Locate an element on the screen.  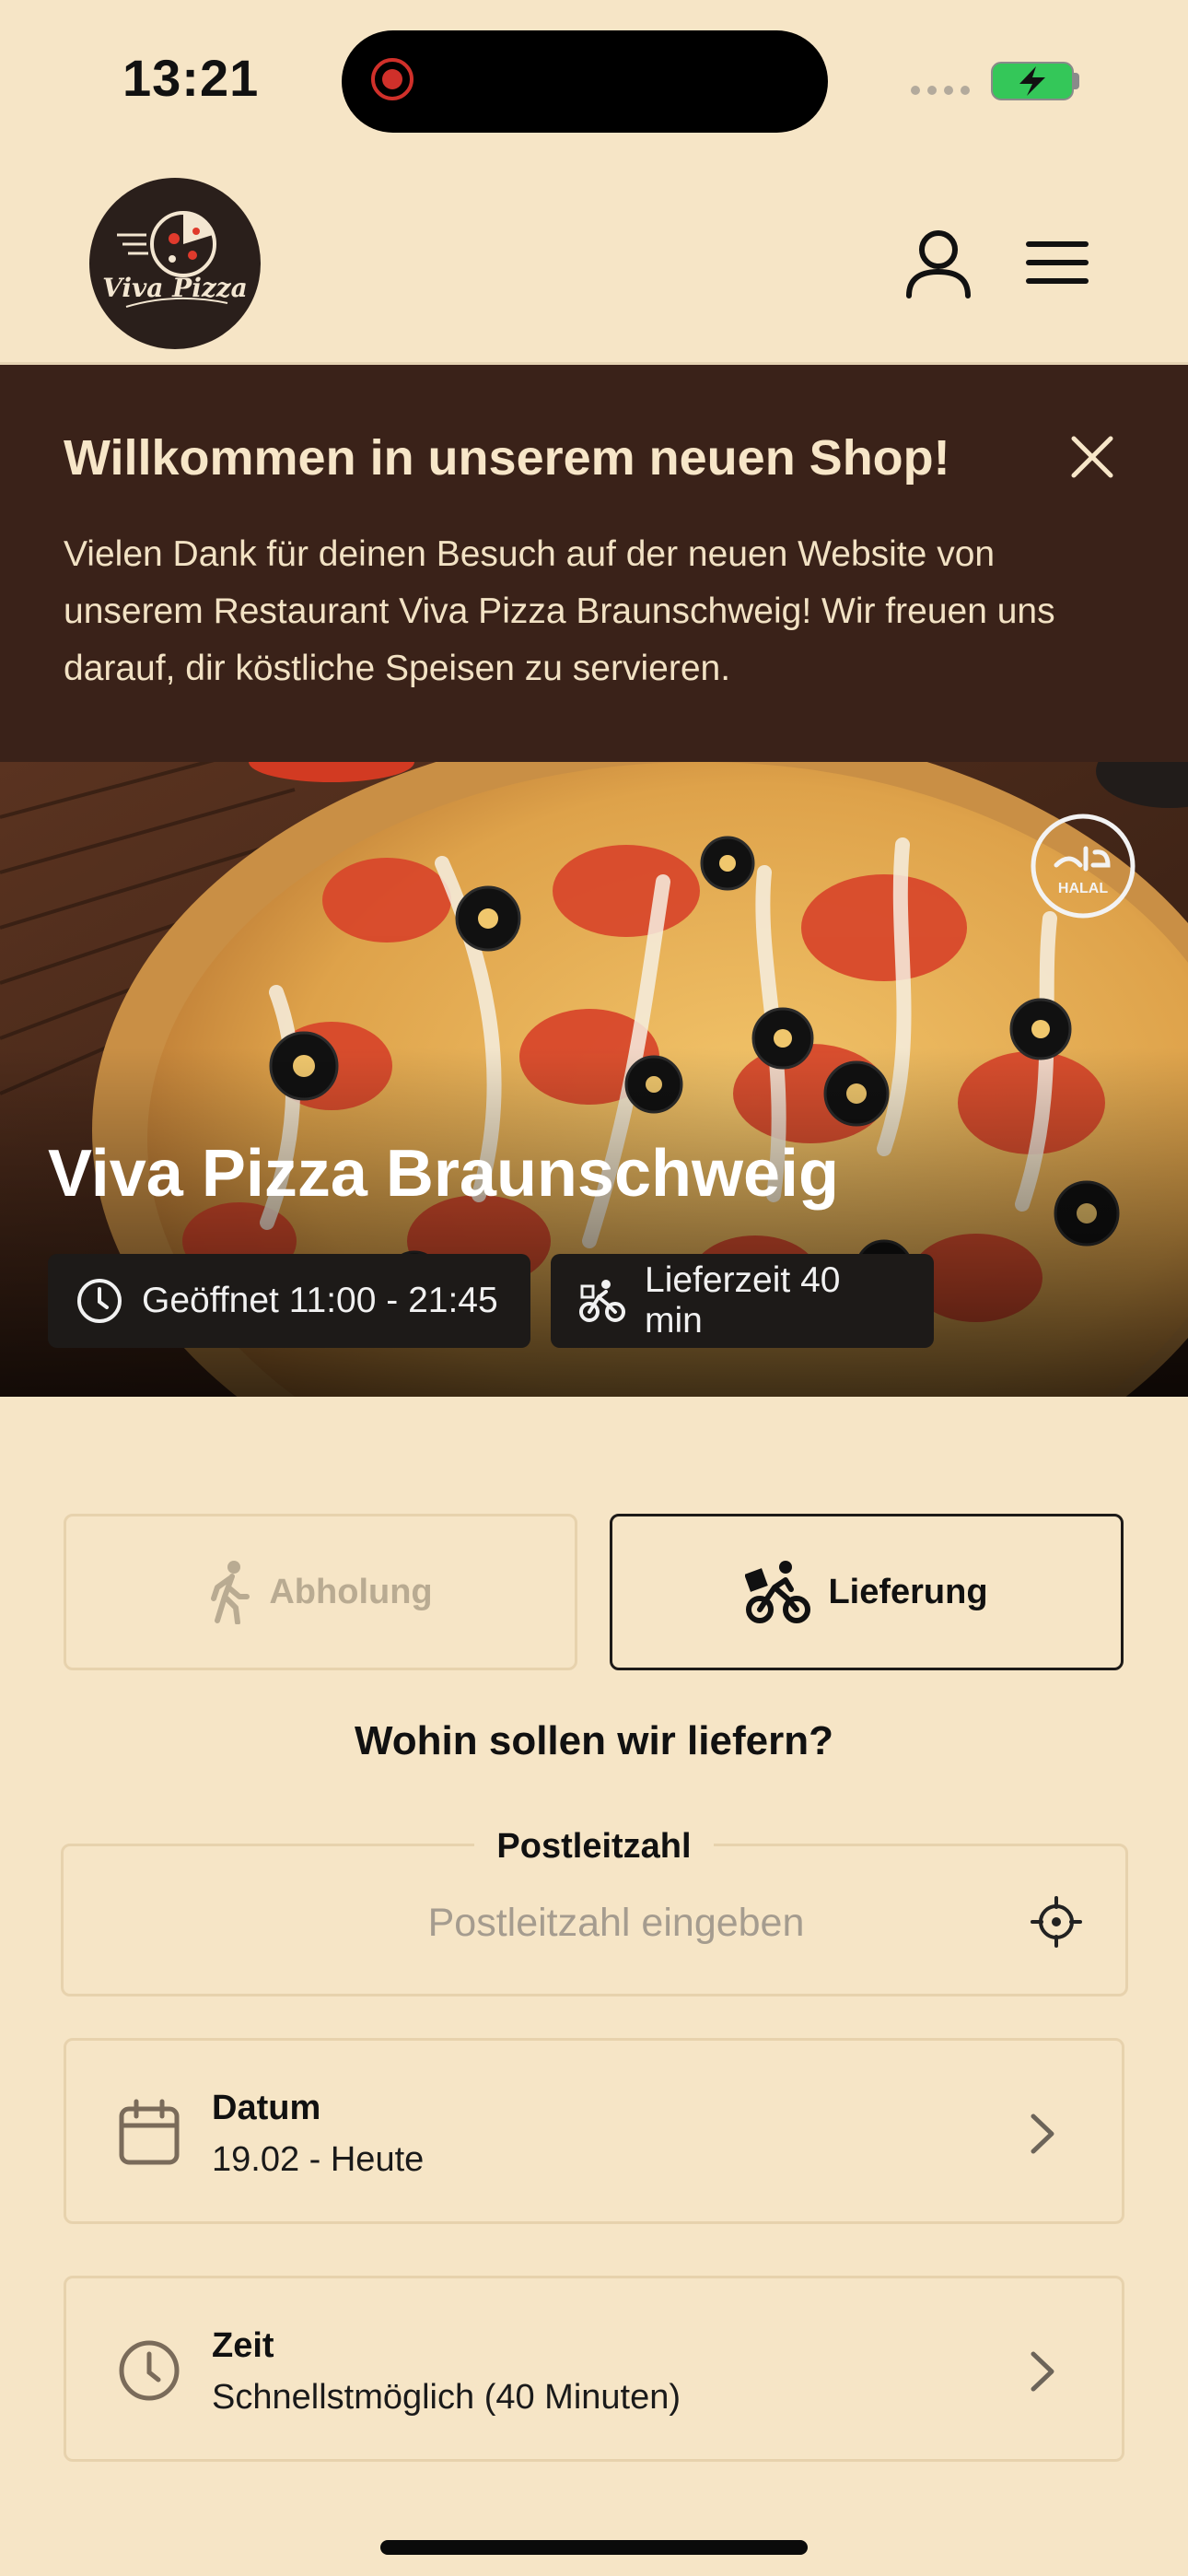
pickup-button: Abholung is located at coordinates (320, 1592).